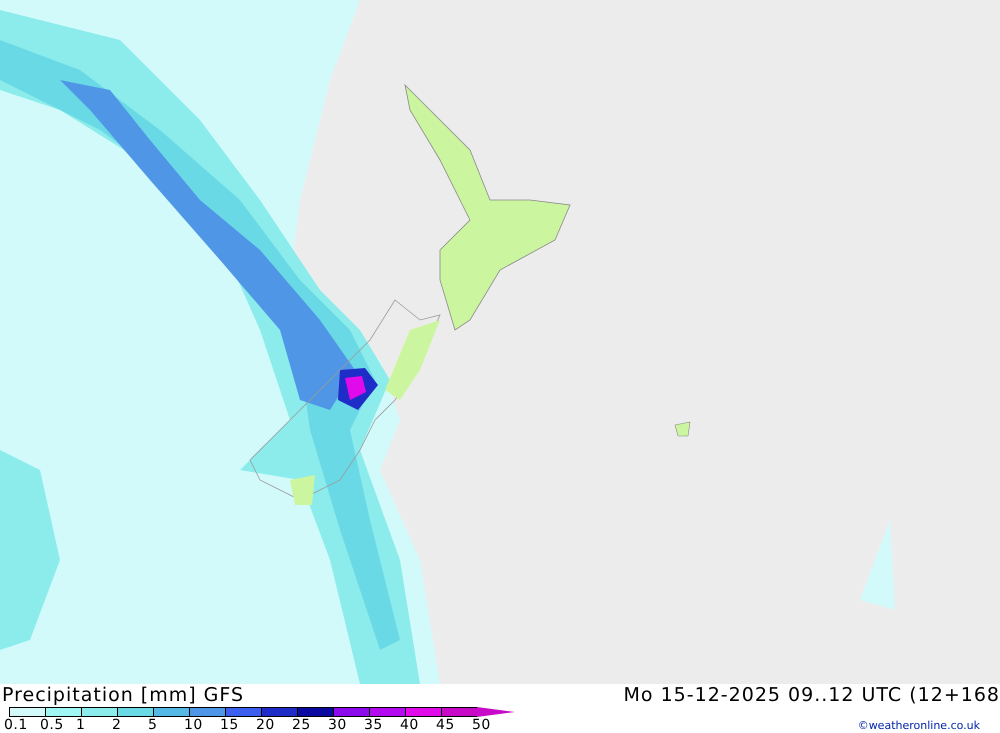  What do you see at coordinates (266, 725) in the screenshot?
I see `legend-label: 20` at bounding box center [266, 725].